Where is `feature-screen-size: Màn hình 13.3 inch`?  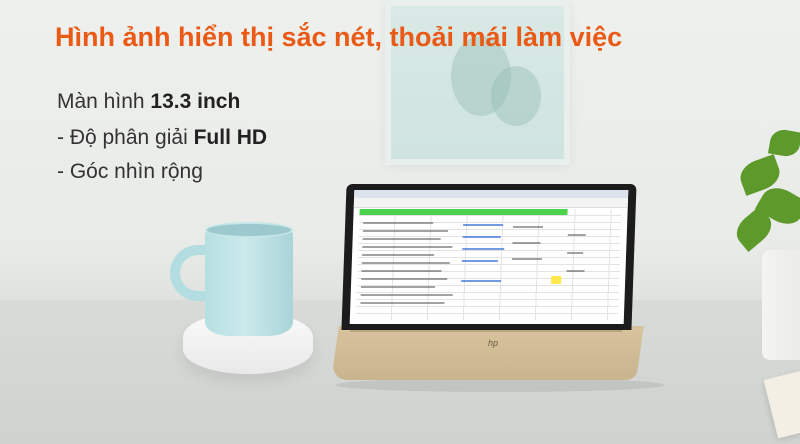
feature-screen-size: Màn hình 13.3 inch is located at coordinates (149, 101).